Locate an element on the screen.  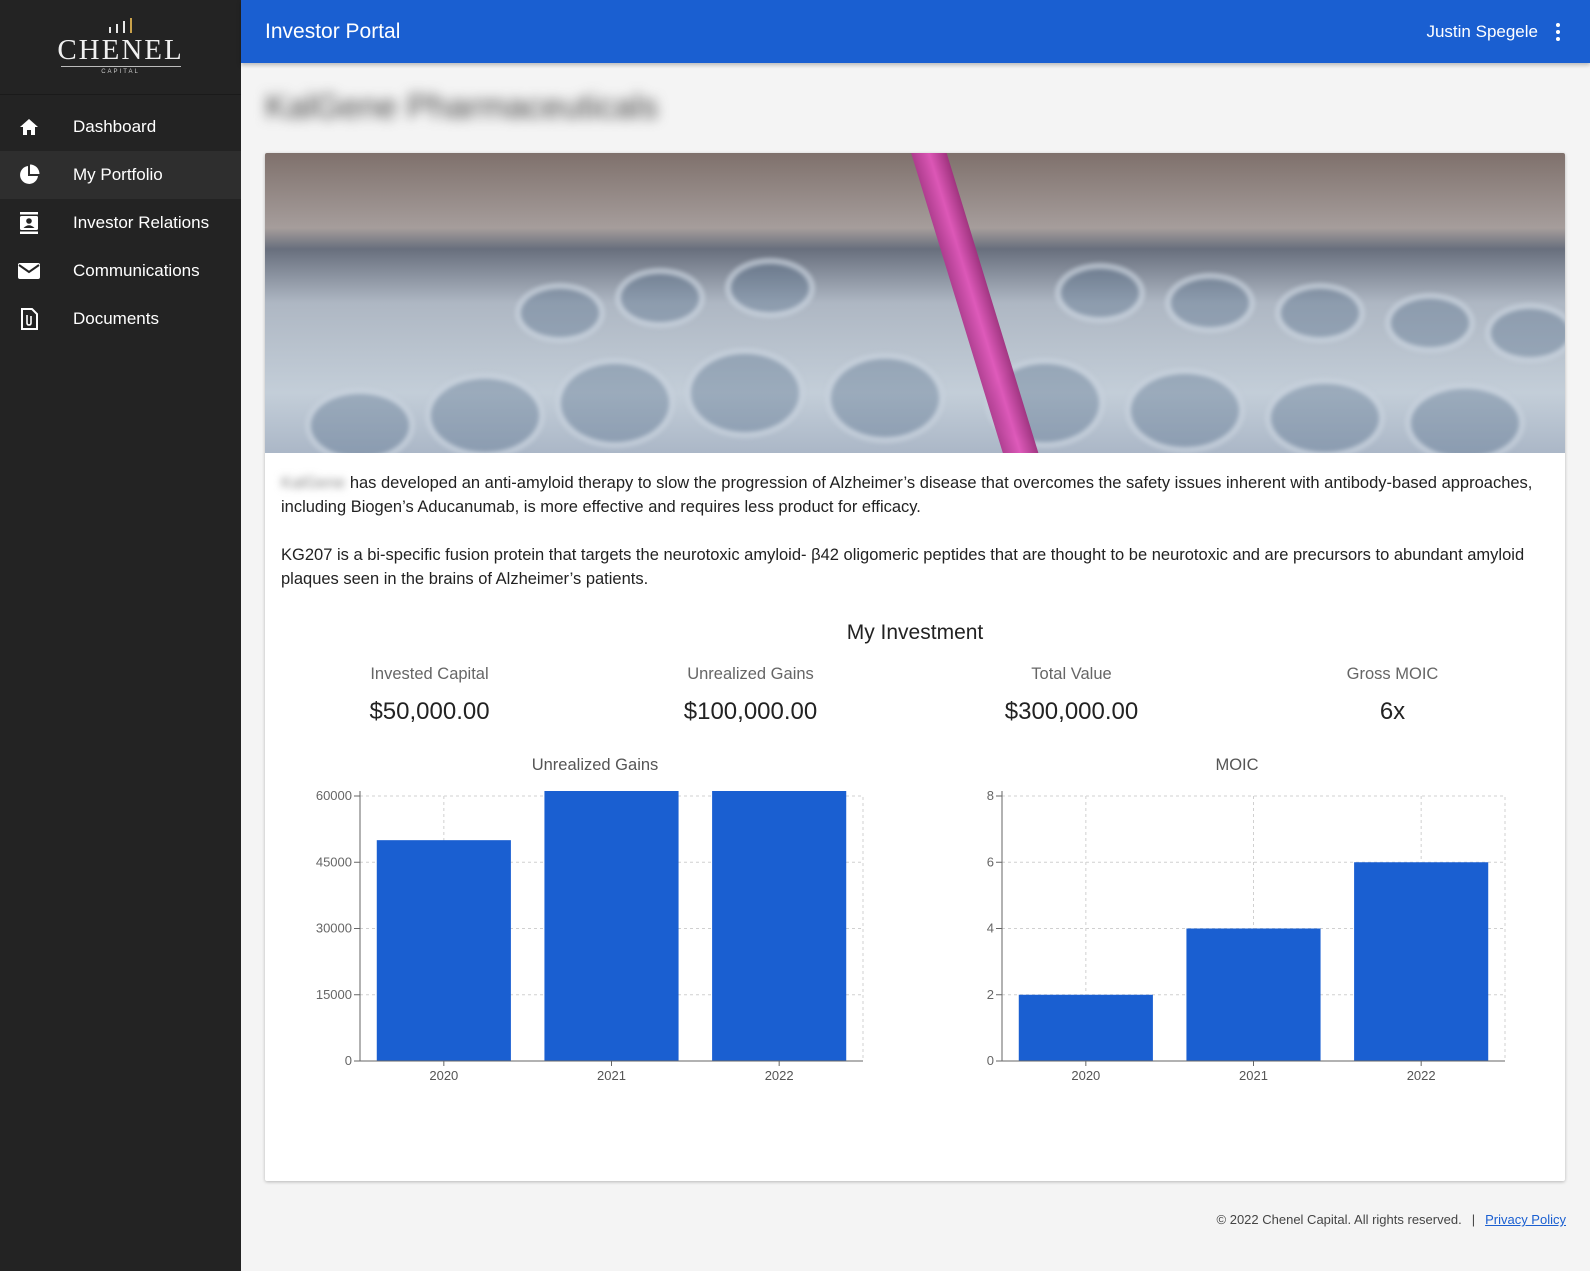
brand-name: CHENEL is located at coordinates (120, 50).